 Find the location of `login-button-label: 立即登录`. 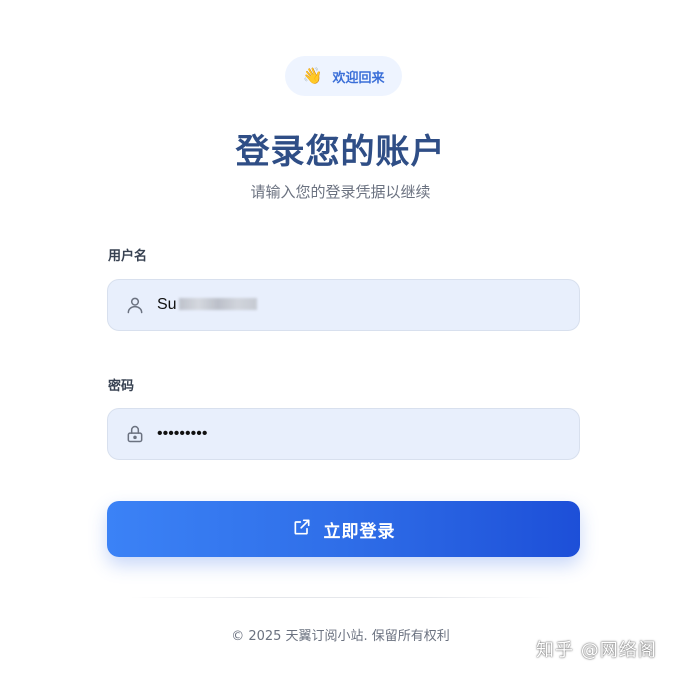

login-button-label: 立即登录 is located at coordinates (359, 531).